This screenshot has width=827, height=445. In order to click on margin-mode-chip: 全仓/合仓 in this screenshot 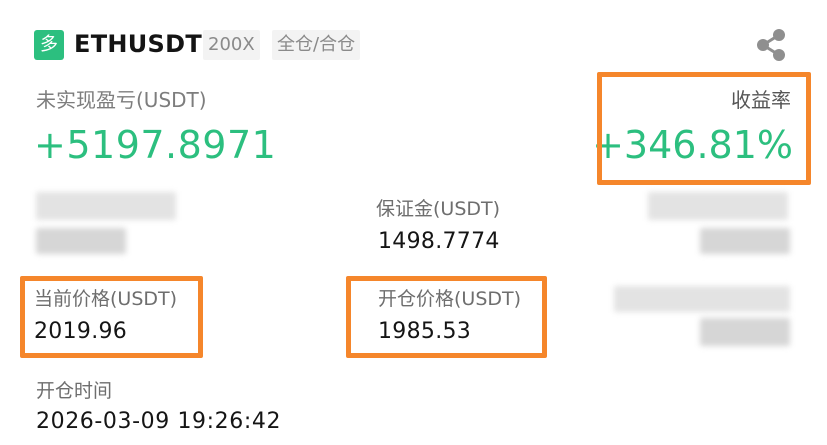, I will do `click(316, 45)`.